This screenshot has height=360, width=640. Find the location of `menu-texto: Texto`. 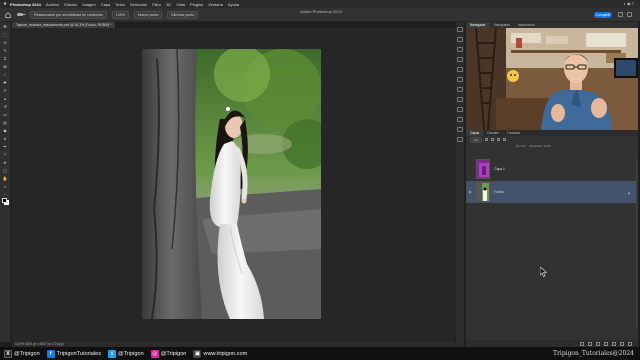

menu-texto: Texto is located at coordinates (120, 4).